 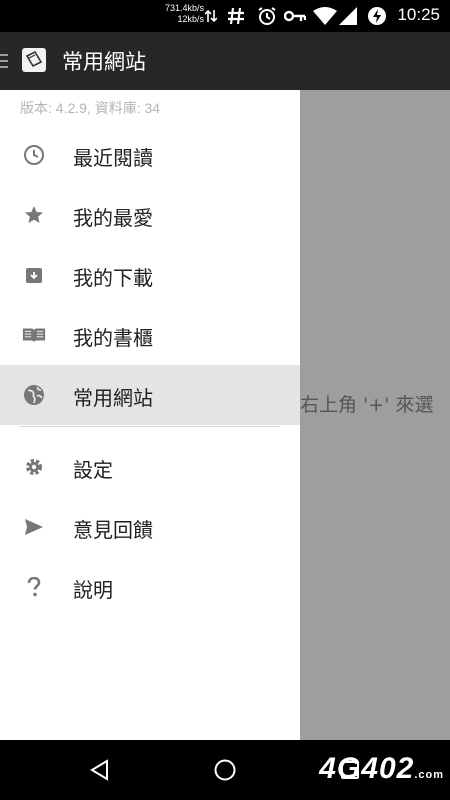 What do you see at coordinates (100, 770) in the screenshot?
I see `back-icon` at bounding box center [100, 770].